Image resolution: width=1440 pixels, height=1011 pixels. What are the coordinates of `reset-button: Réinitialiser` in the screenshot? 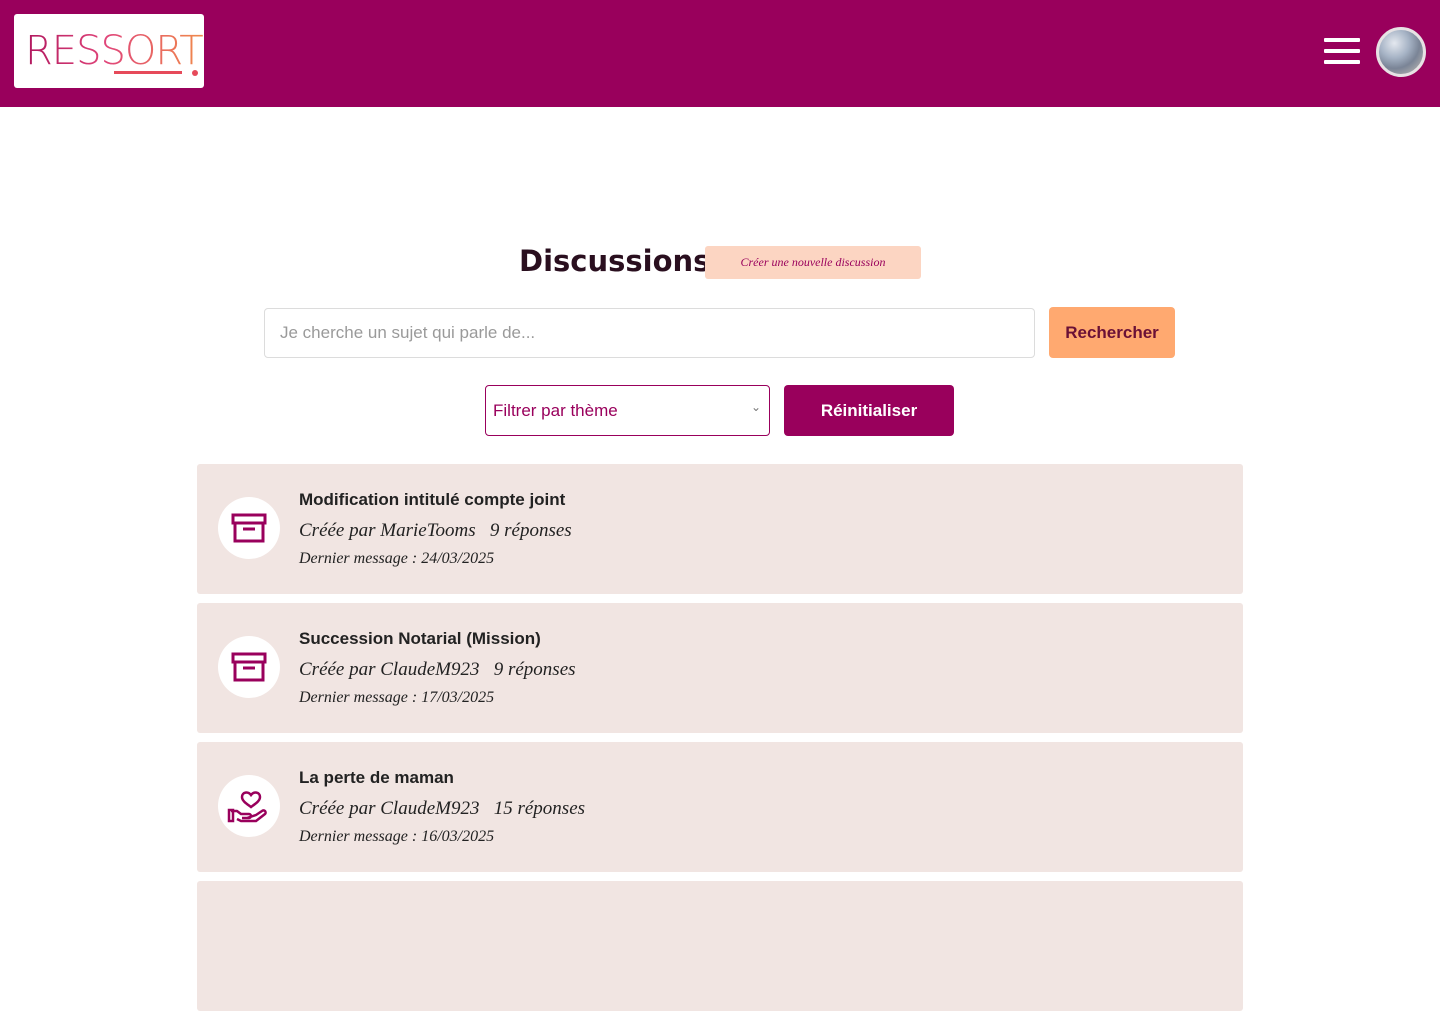 It's located at (869, 410).